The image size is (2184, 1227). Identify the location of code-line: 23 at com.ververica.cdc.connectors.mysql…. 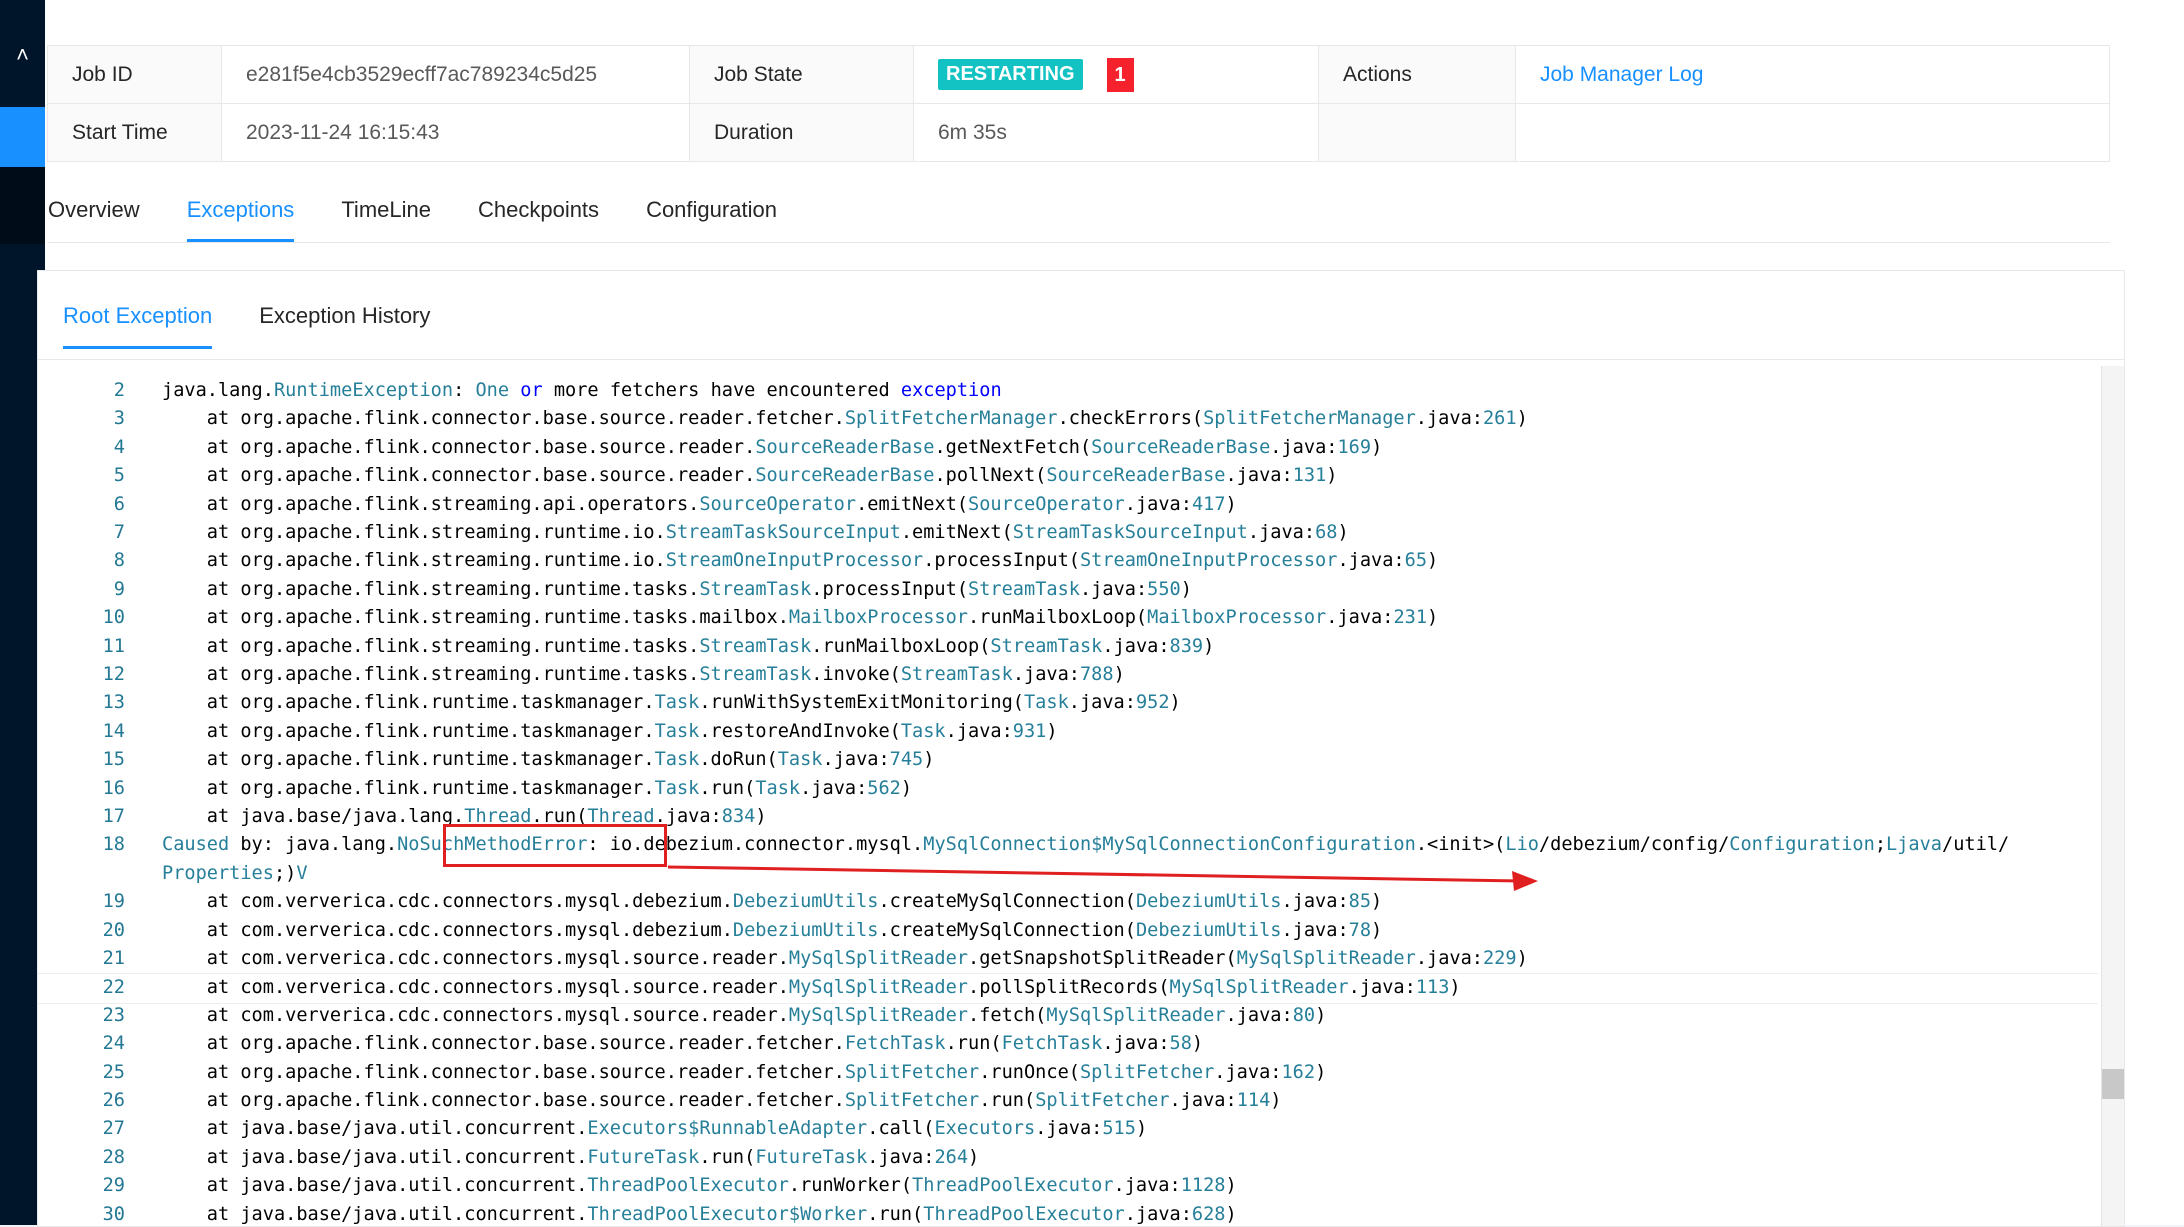
(1068, 1016).